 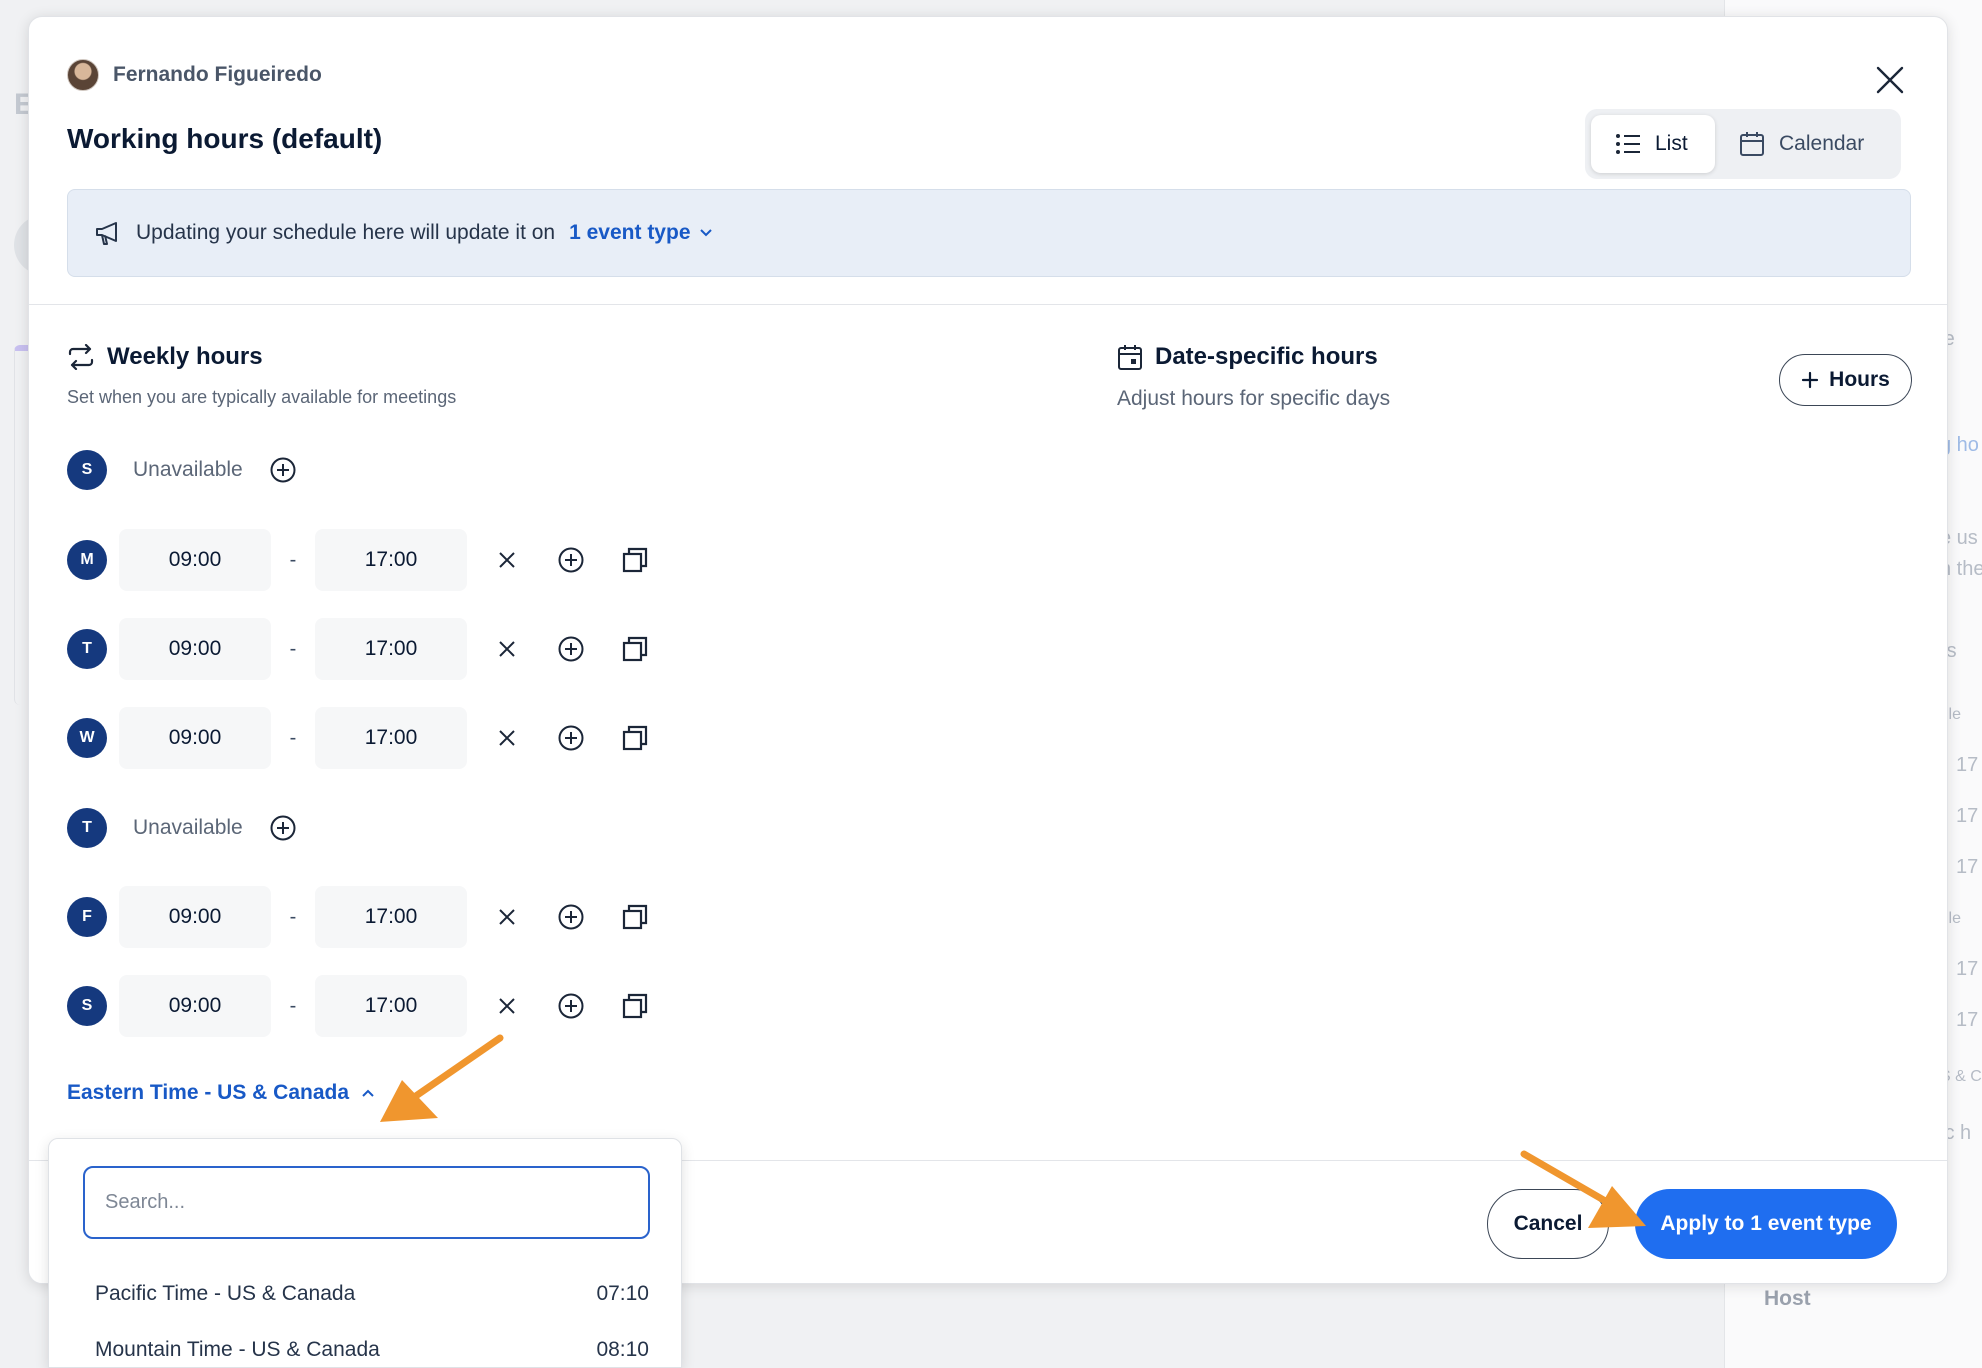 I want to click on close-button, so click(x=1890, y=80).